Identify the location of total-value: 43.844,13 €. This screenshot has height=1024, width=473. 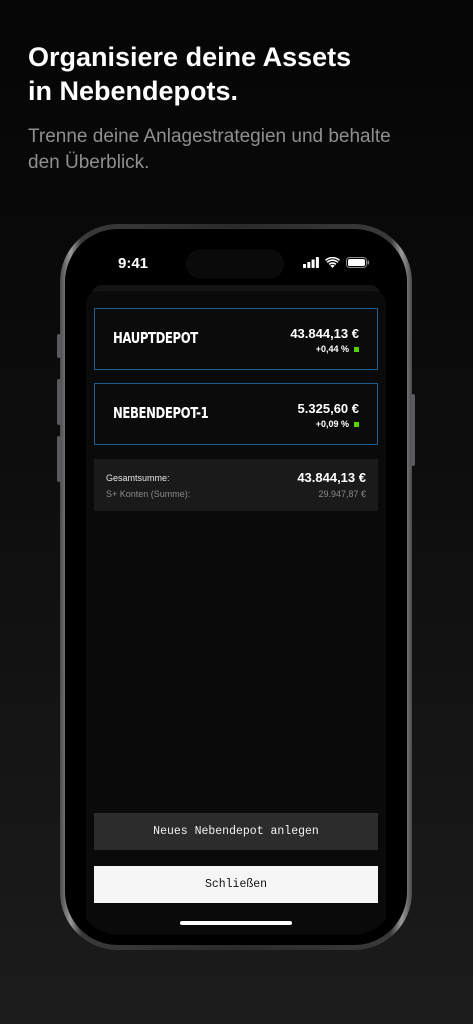
(331, 477).